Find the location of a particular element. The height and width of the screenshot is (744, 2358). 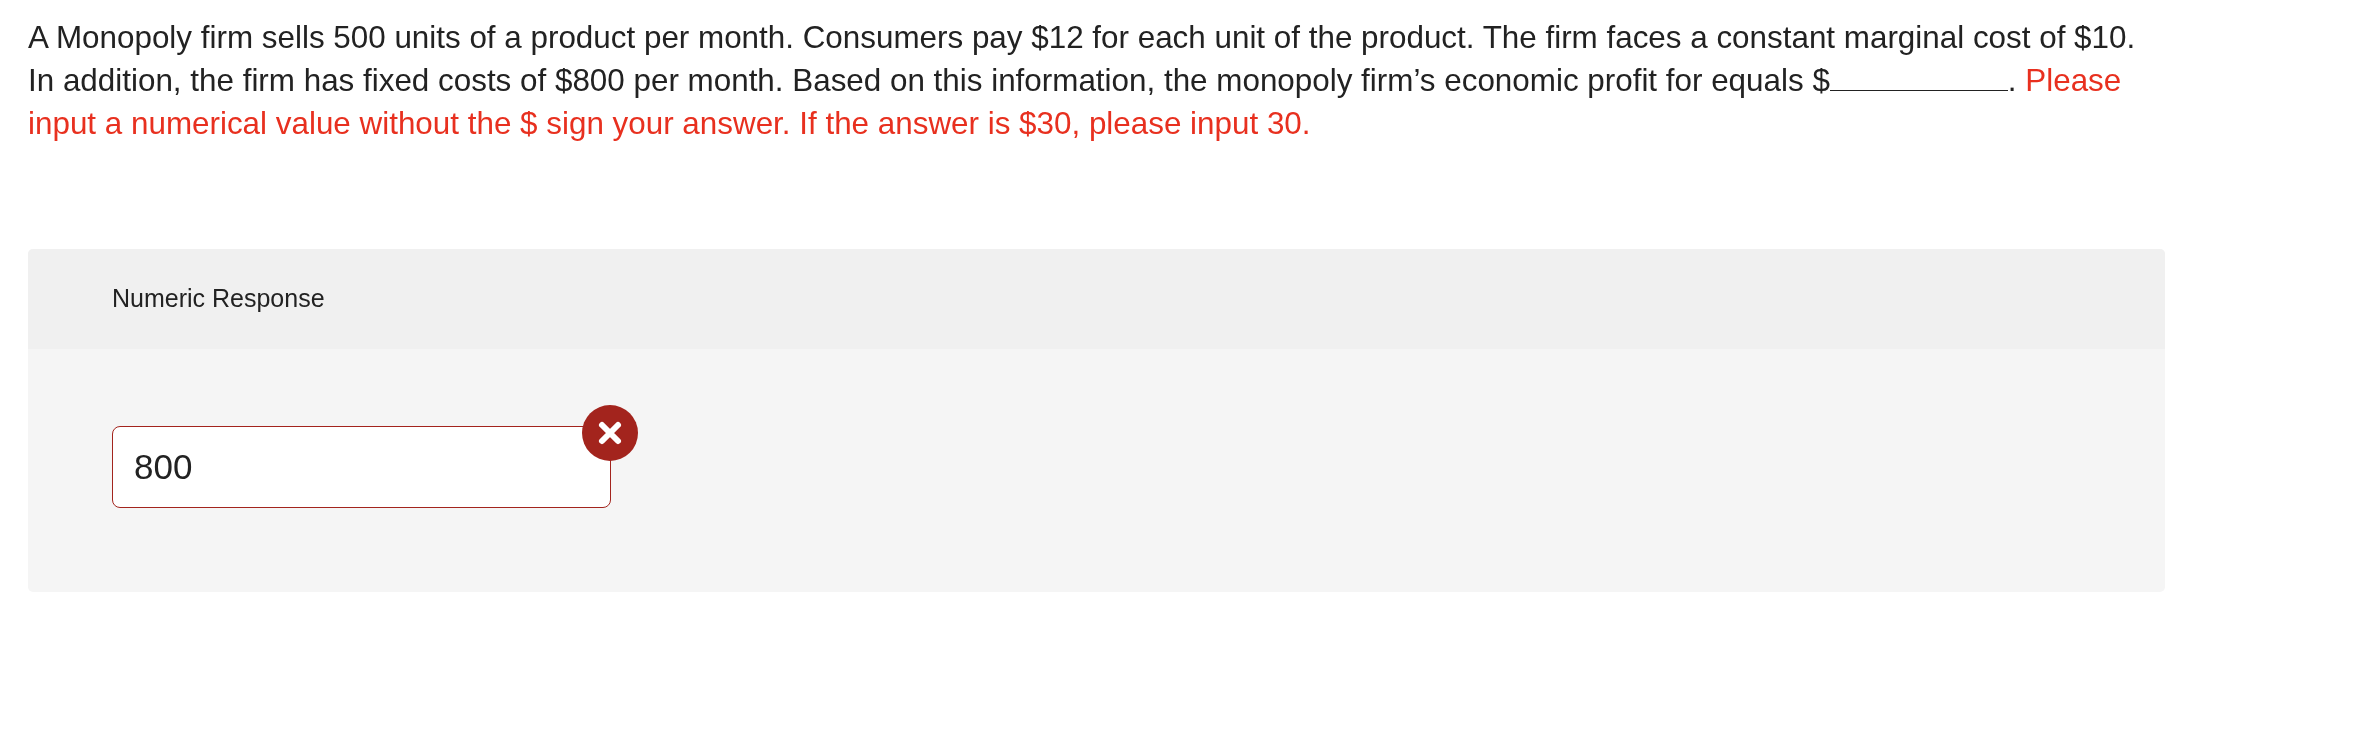

answer-field: 800 is located at coordinates (361, 467).